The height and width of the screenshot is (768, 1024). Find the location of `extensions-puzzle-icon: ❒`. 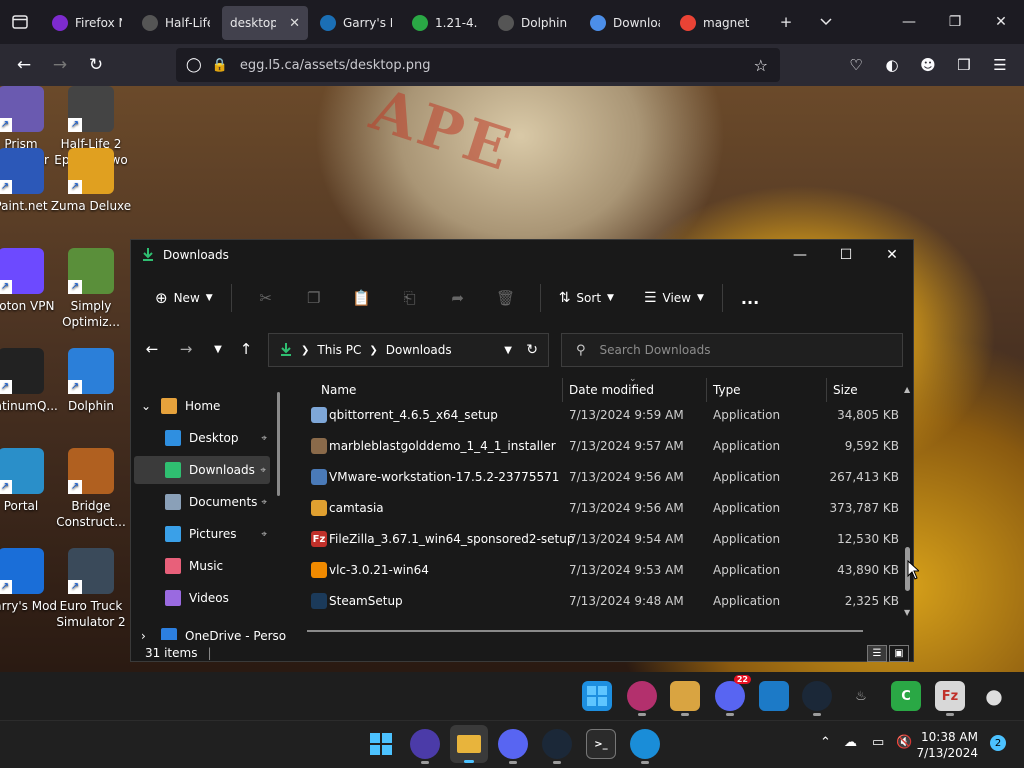

extensions-puzzle-icon: ❒ is located at coordinates (964, 65).